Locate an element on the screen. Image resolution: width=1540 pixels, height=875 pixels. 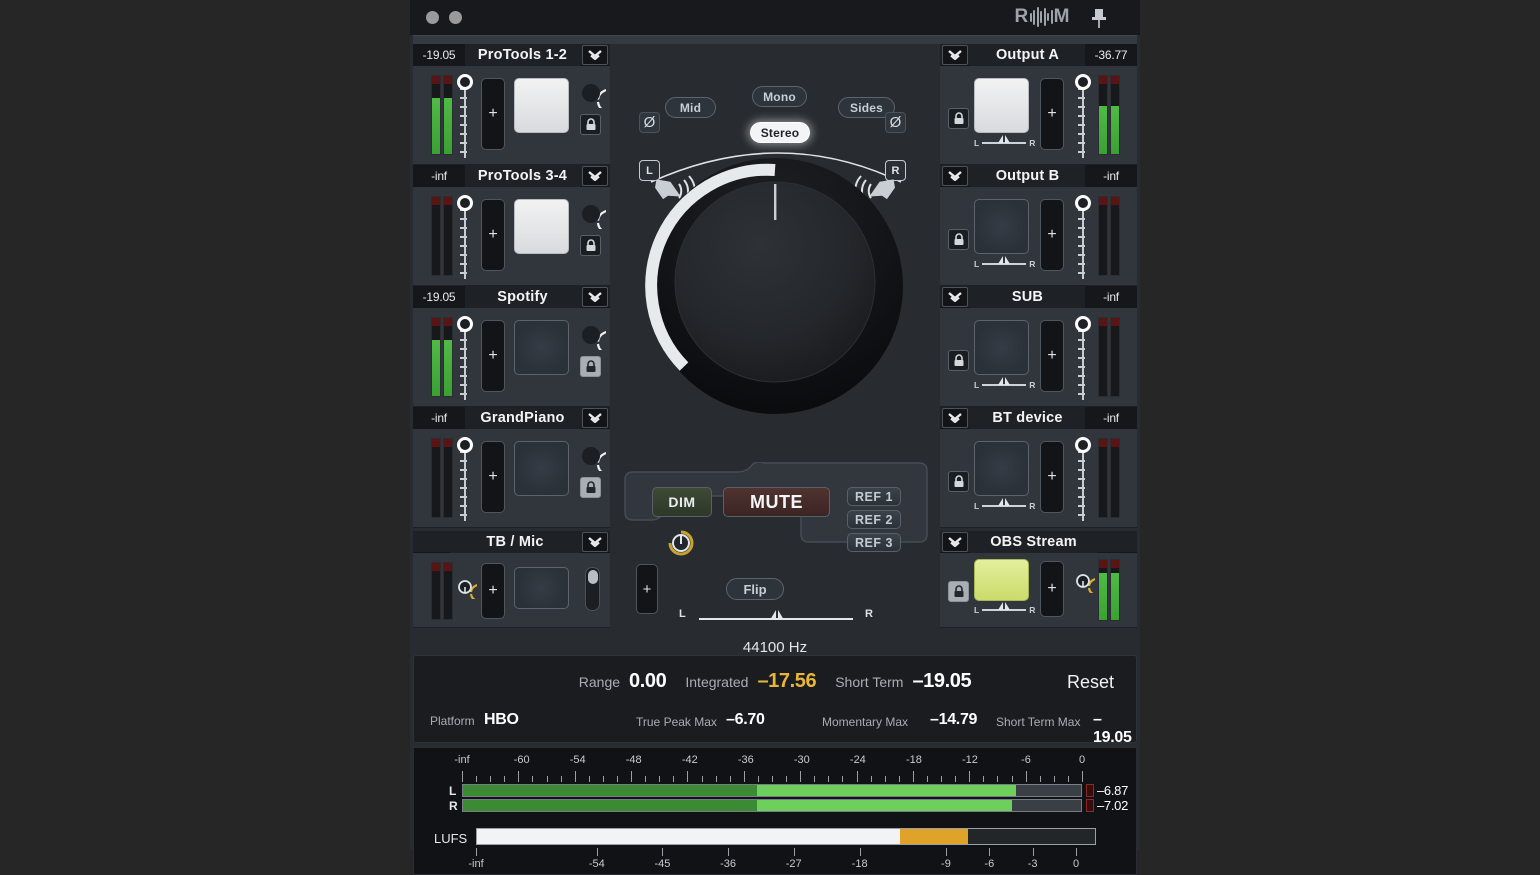
talkback-slider is located at coordinates (592, 589).